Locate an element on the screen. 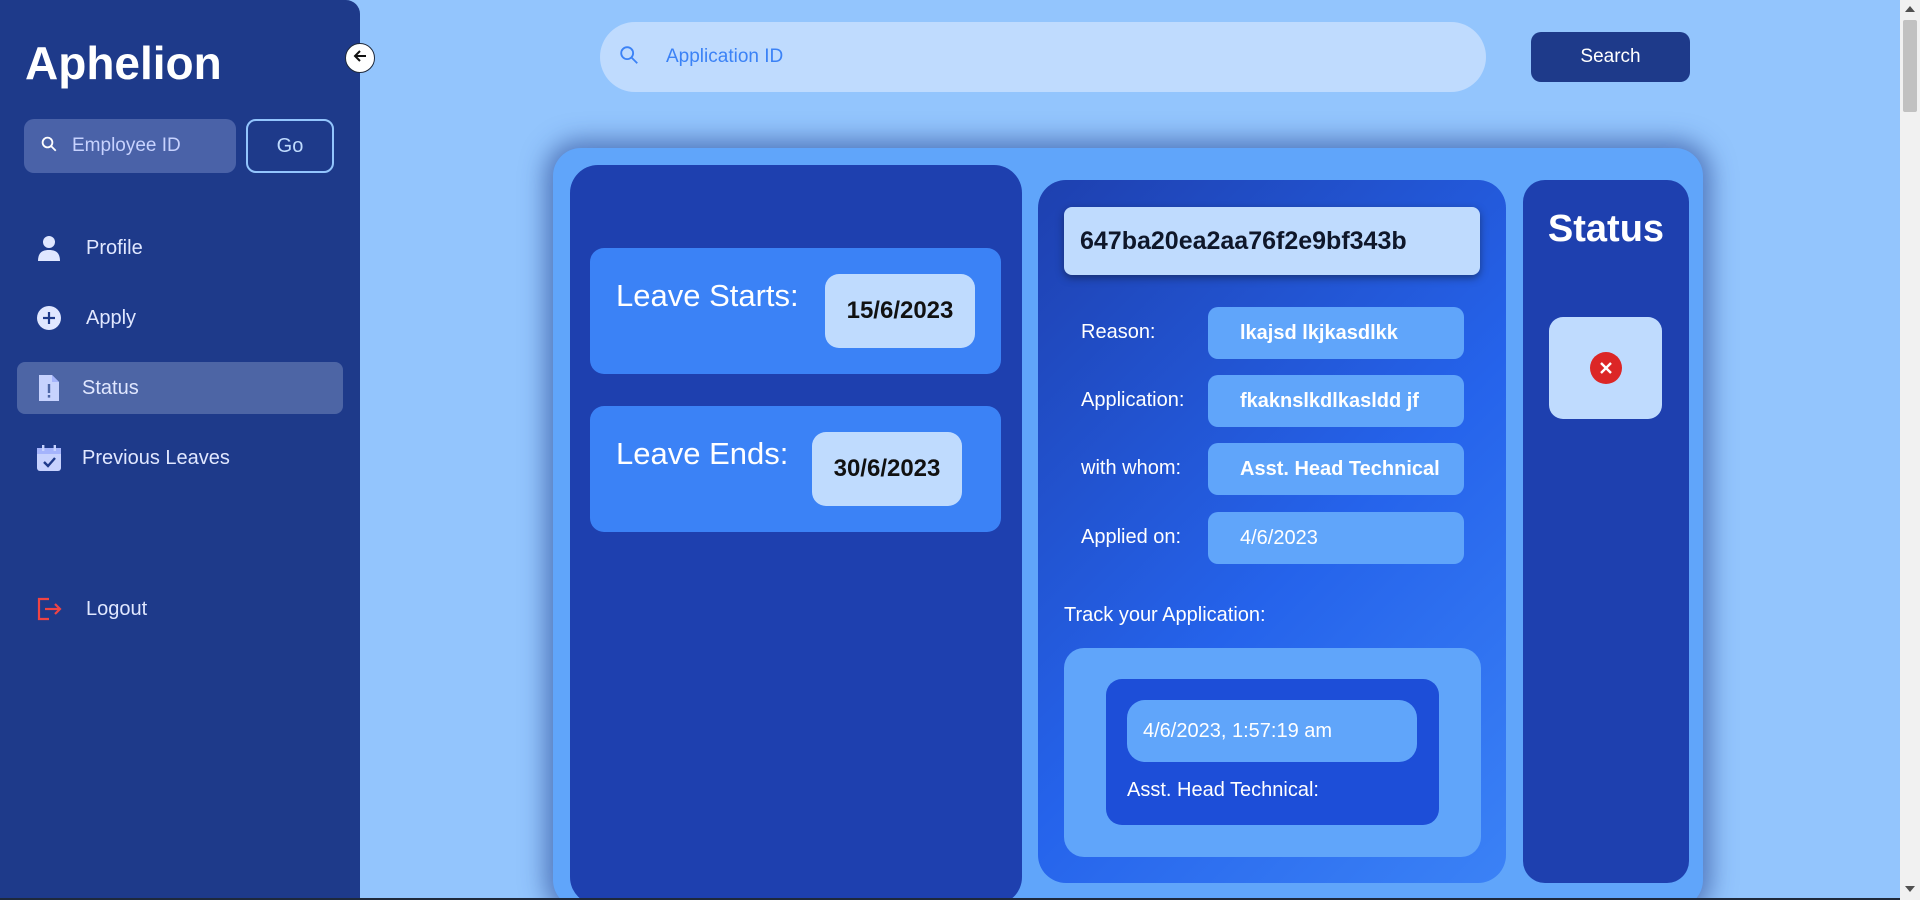 This screenshot has width=1920, height=900. leave-start-date: 15/6/2023 is located at coordinates (900, 311).